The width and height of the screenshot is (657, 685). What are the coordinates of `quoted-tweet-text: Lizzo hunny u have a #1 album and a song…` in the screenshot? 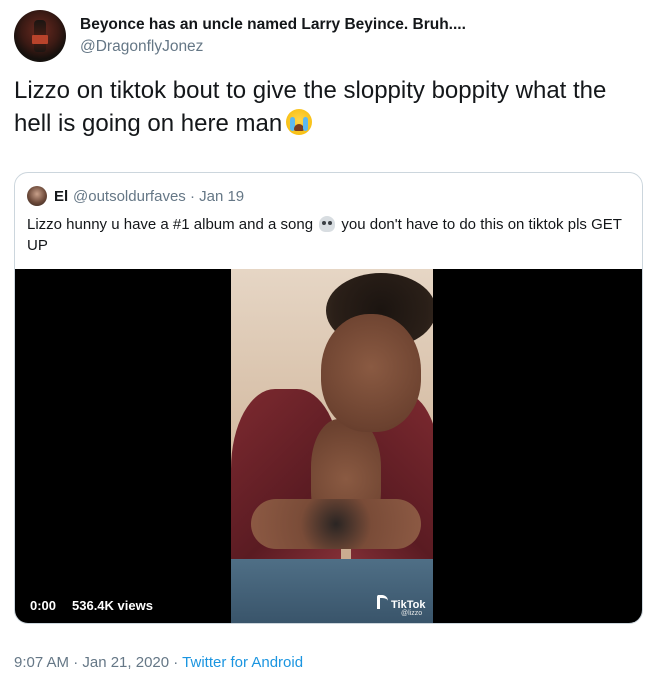 It's located at (330, 235).